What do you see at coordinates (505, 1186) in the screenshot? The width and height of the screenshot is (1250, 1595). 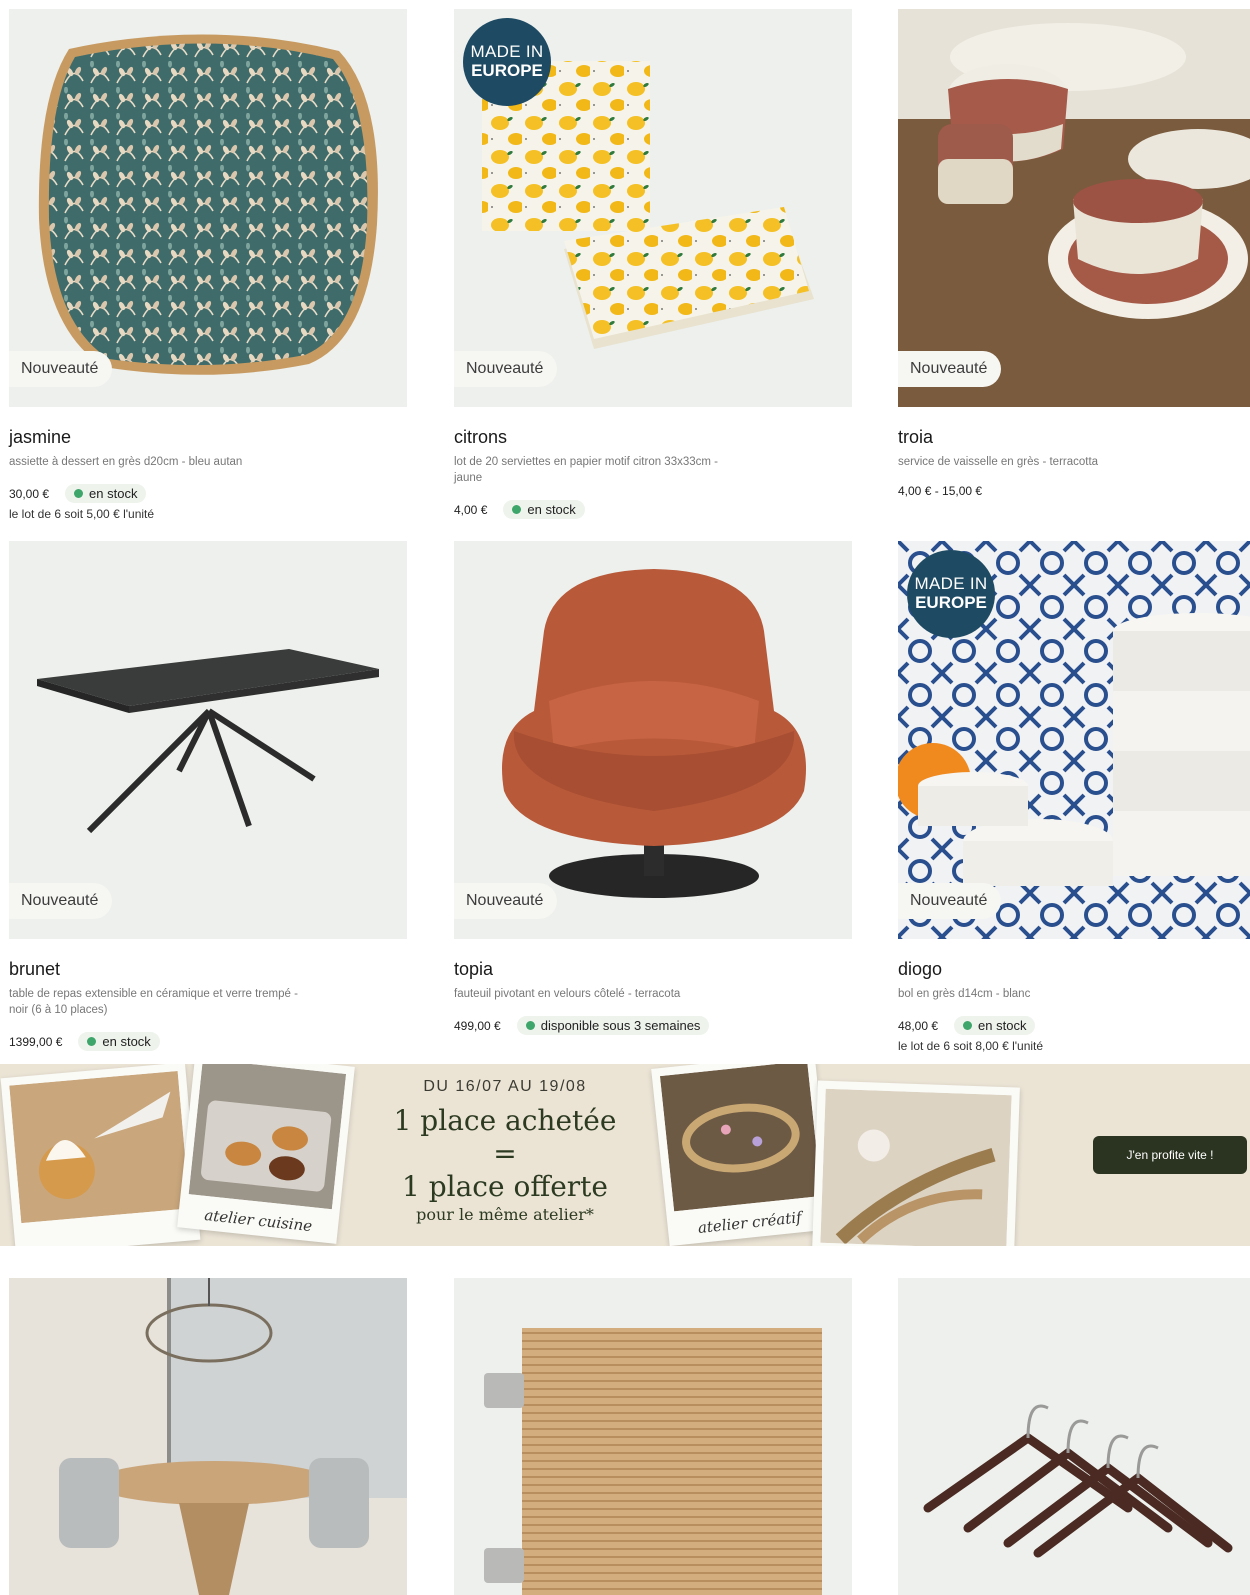 I see `banner-line3: 1 place offerte` at bounding box center [505, 1186].